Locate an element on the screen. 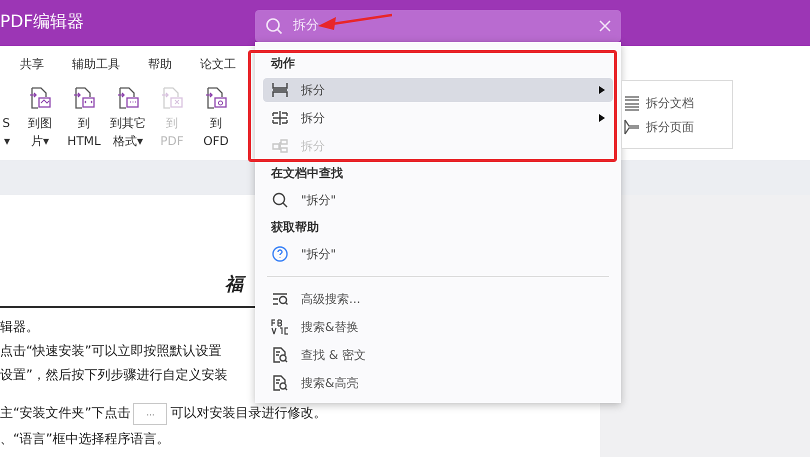  section-header: 获取帮助 is located at coordinates (295, 227).